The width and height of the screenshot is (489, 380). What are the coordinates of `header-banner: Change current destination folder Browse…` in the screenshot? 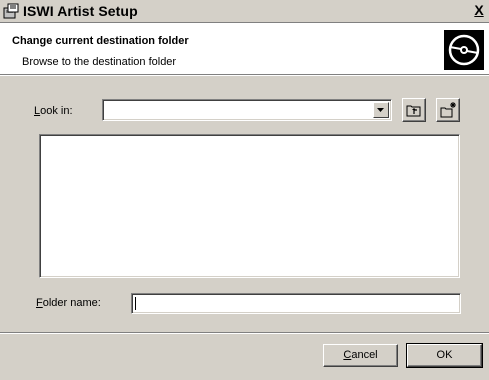 It's located at (244, 48).